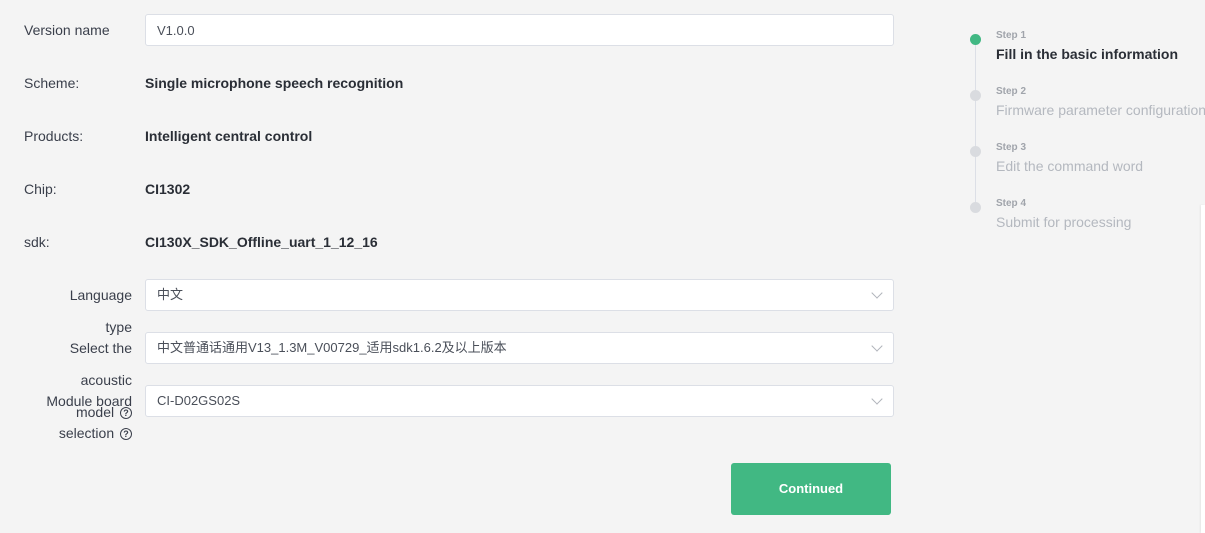 Image resolution: width=1205 pixels, height=533 pixels. What do you see at coordinates (106, 380) in the screenshot?
I see `acoustic-model-label-2: acoustic` at bounding box center [106, 380].